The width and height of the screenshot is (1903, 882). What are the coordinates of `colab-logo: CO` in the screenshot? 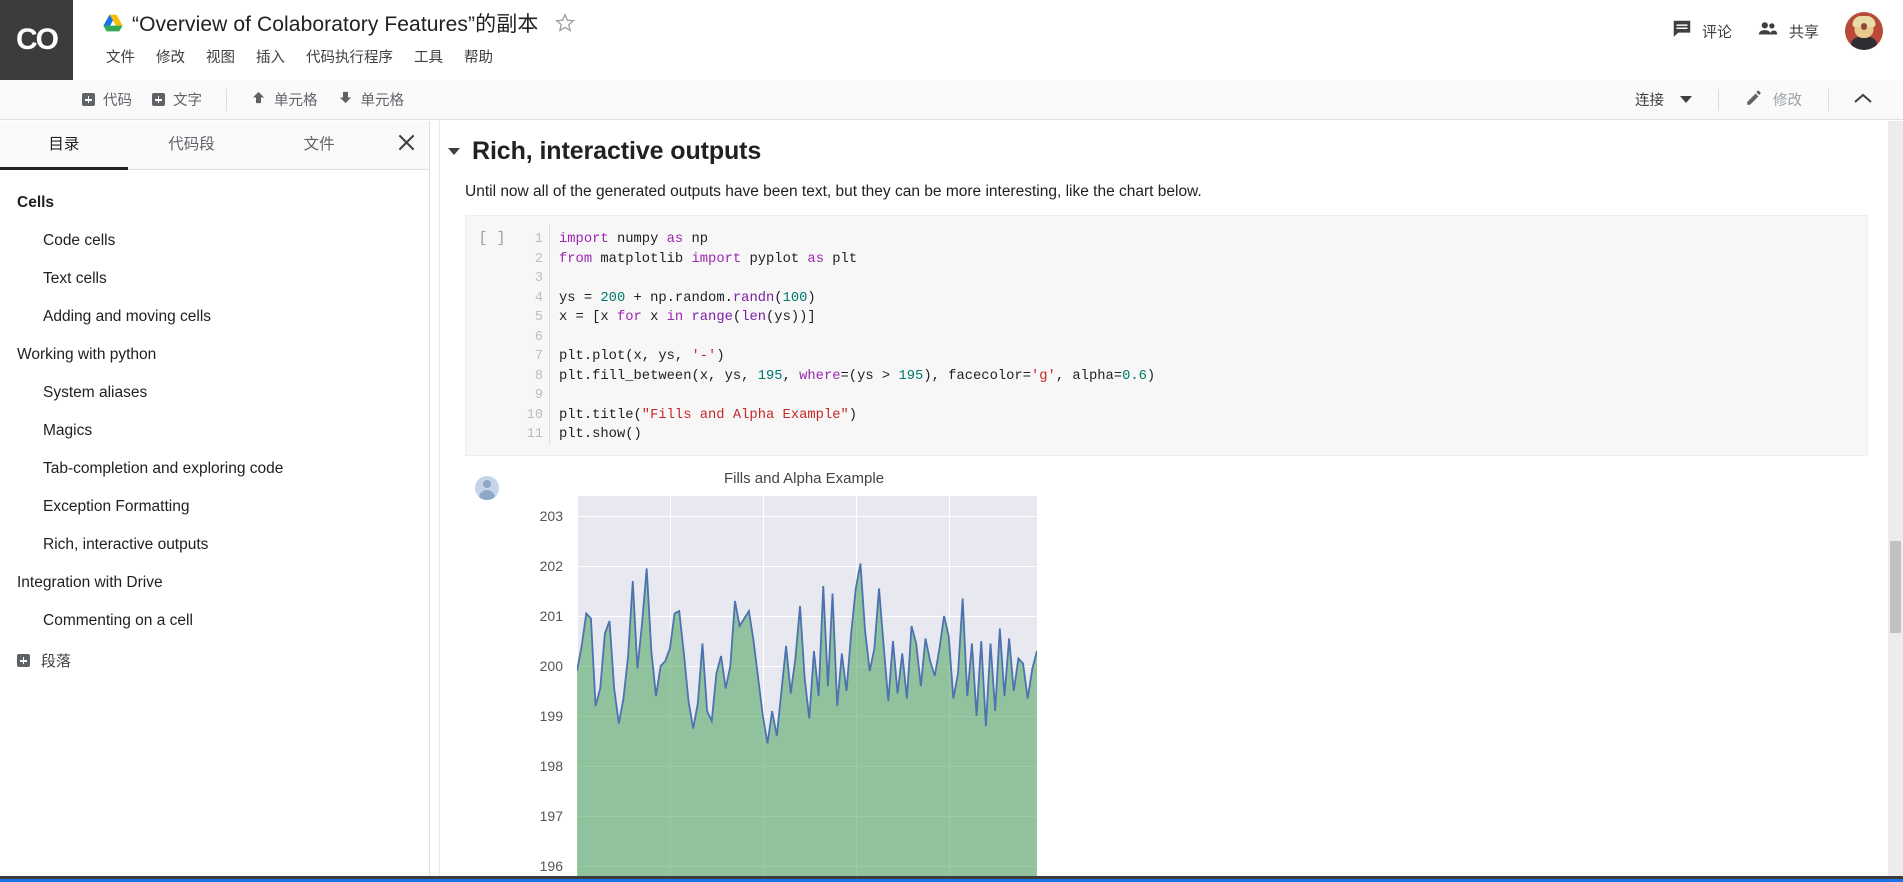 It's located at (36, 40).